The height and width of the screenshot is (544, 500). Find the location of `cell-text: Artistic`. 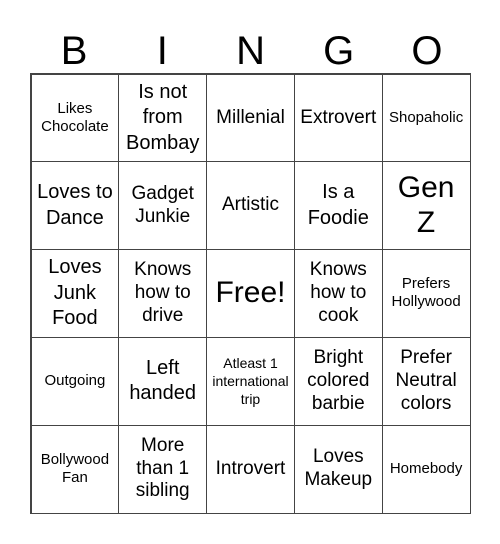

cell-text: Artistic is located at coordinates (250, 205).